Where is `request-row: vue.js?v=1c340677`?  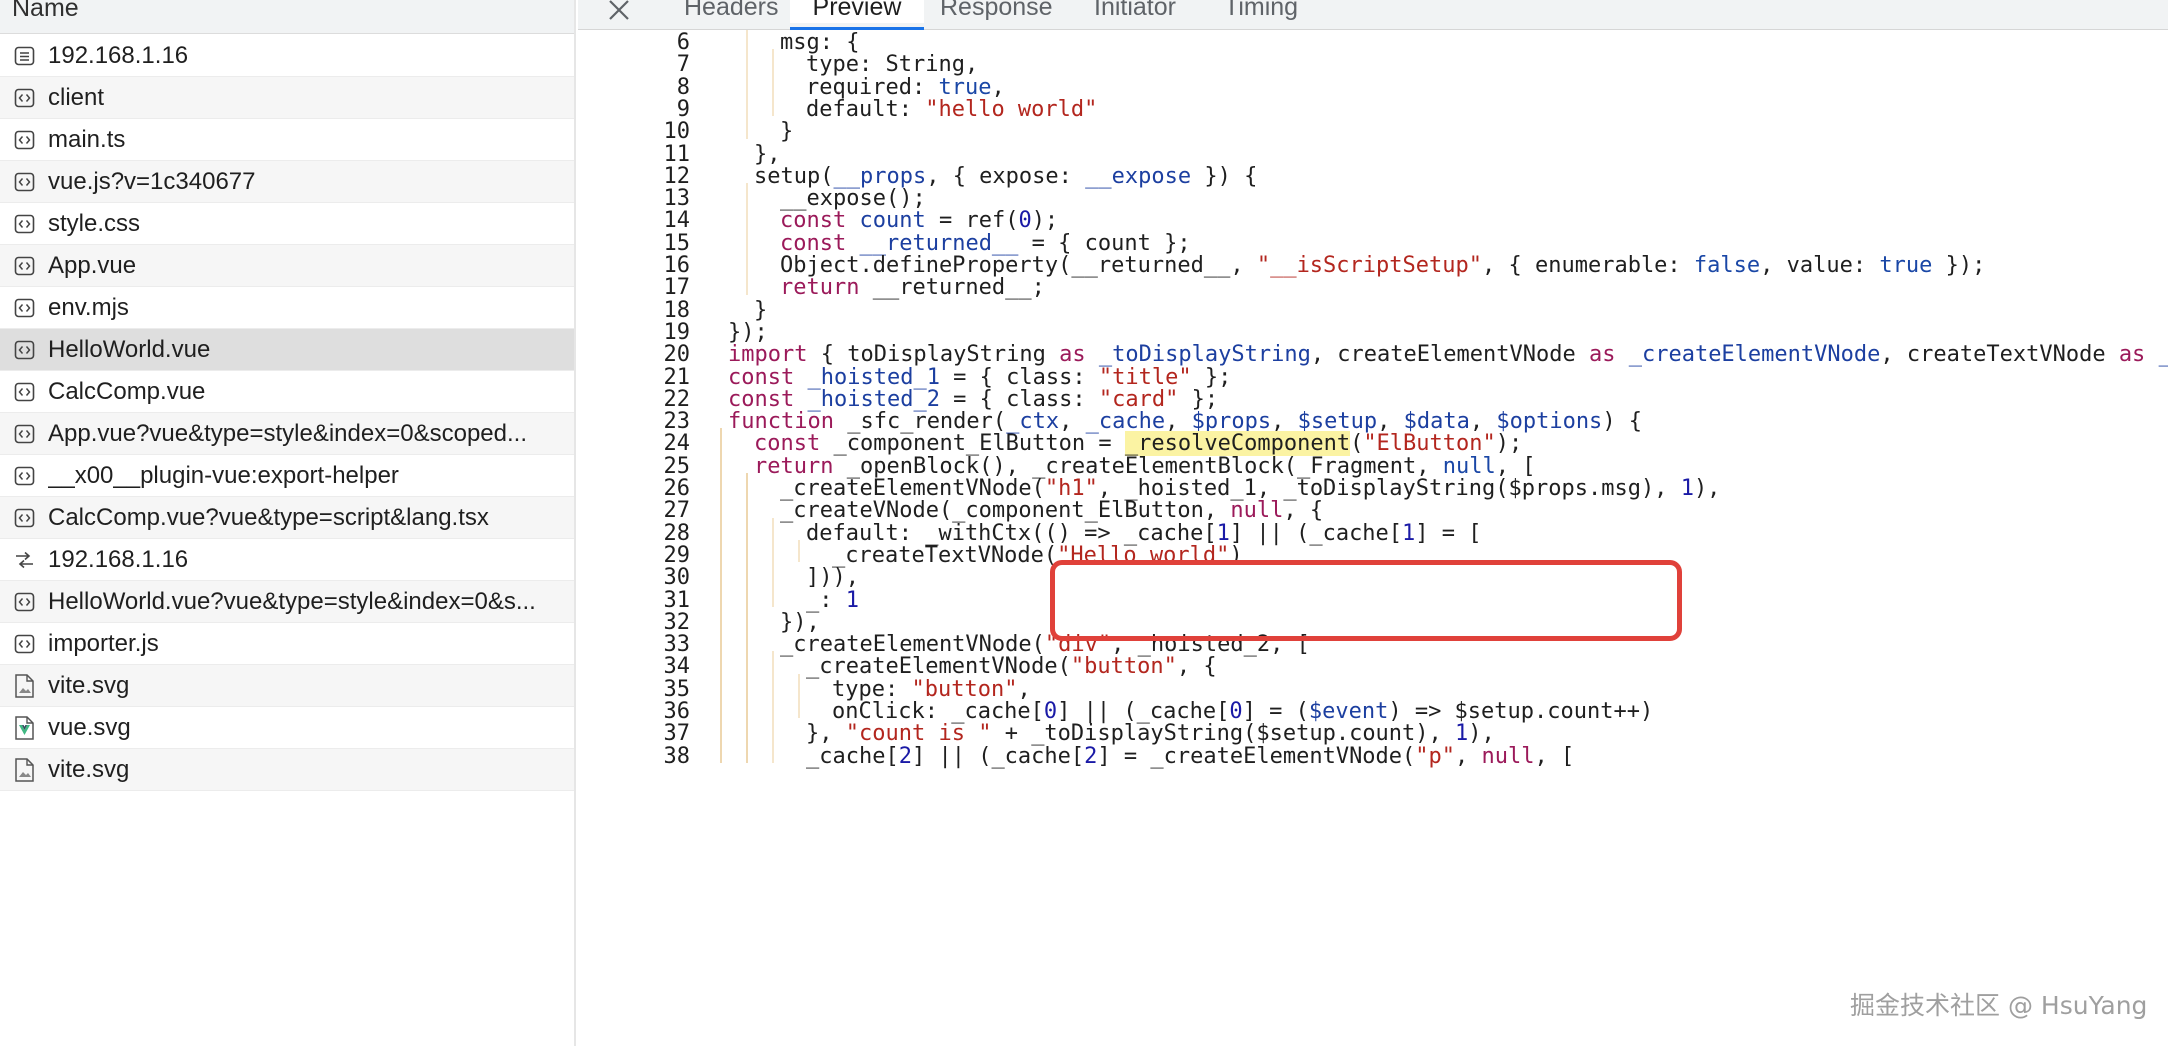
request-row: vue.js?v=1c340677 is located at coordinates (287, 182).